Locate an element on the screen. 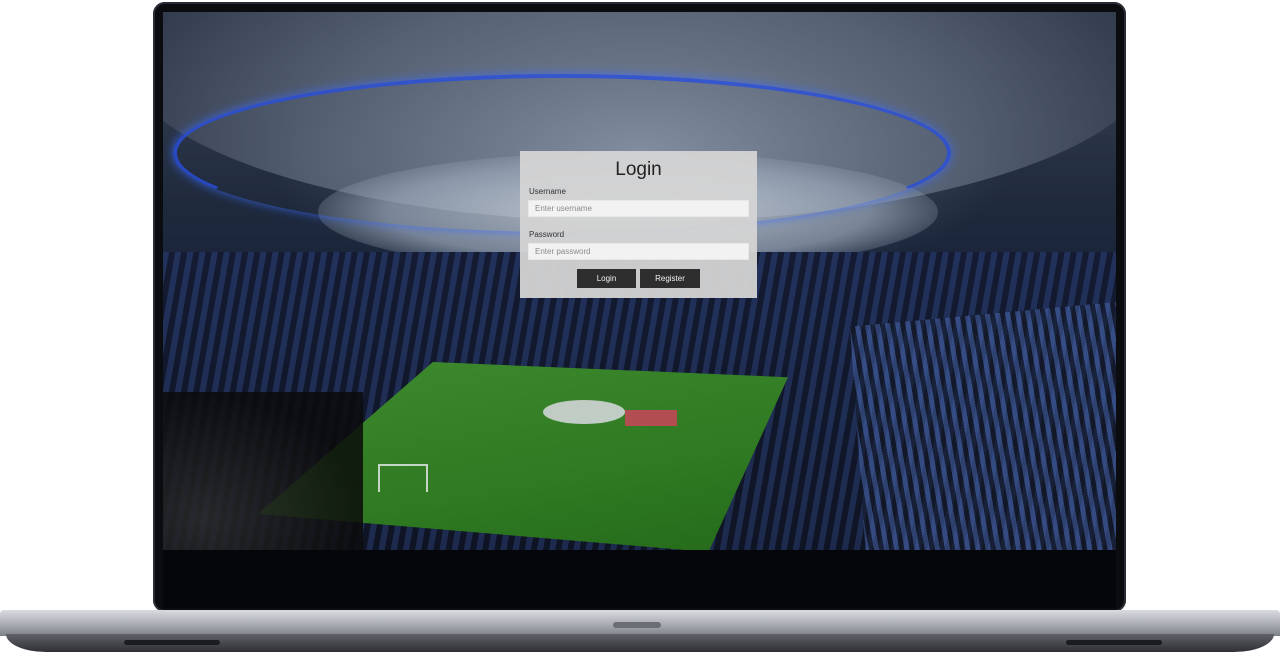 Image resolution: width=1280 pixels, height=657 pixels. password-label: Password is located at coordinates (547, 234).